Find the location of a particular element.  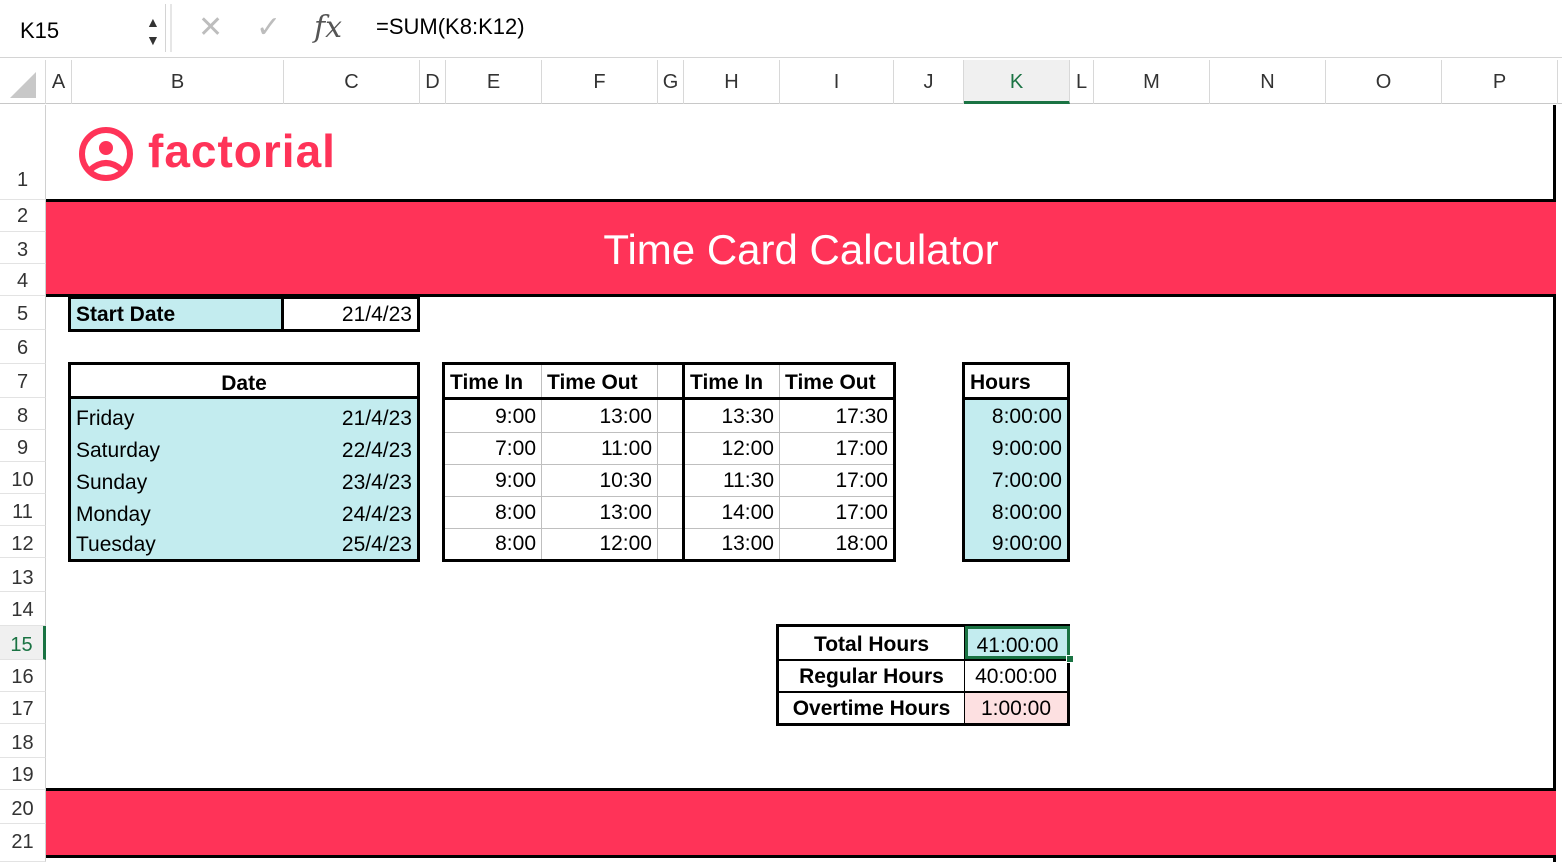

regular-hours-value: 40:00:00 is located at coordinates (1016, 676).